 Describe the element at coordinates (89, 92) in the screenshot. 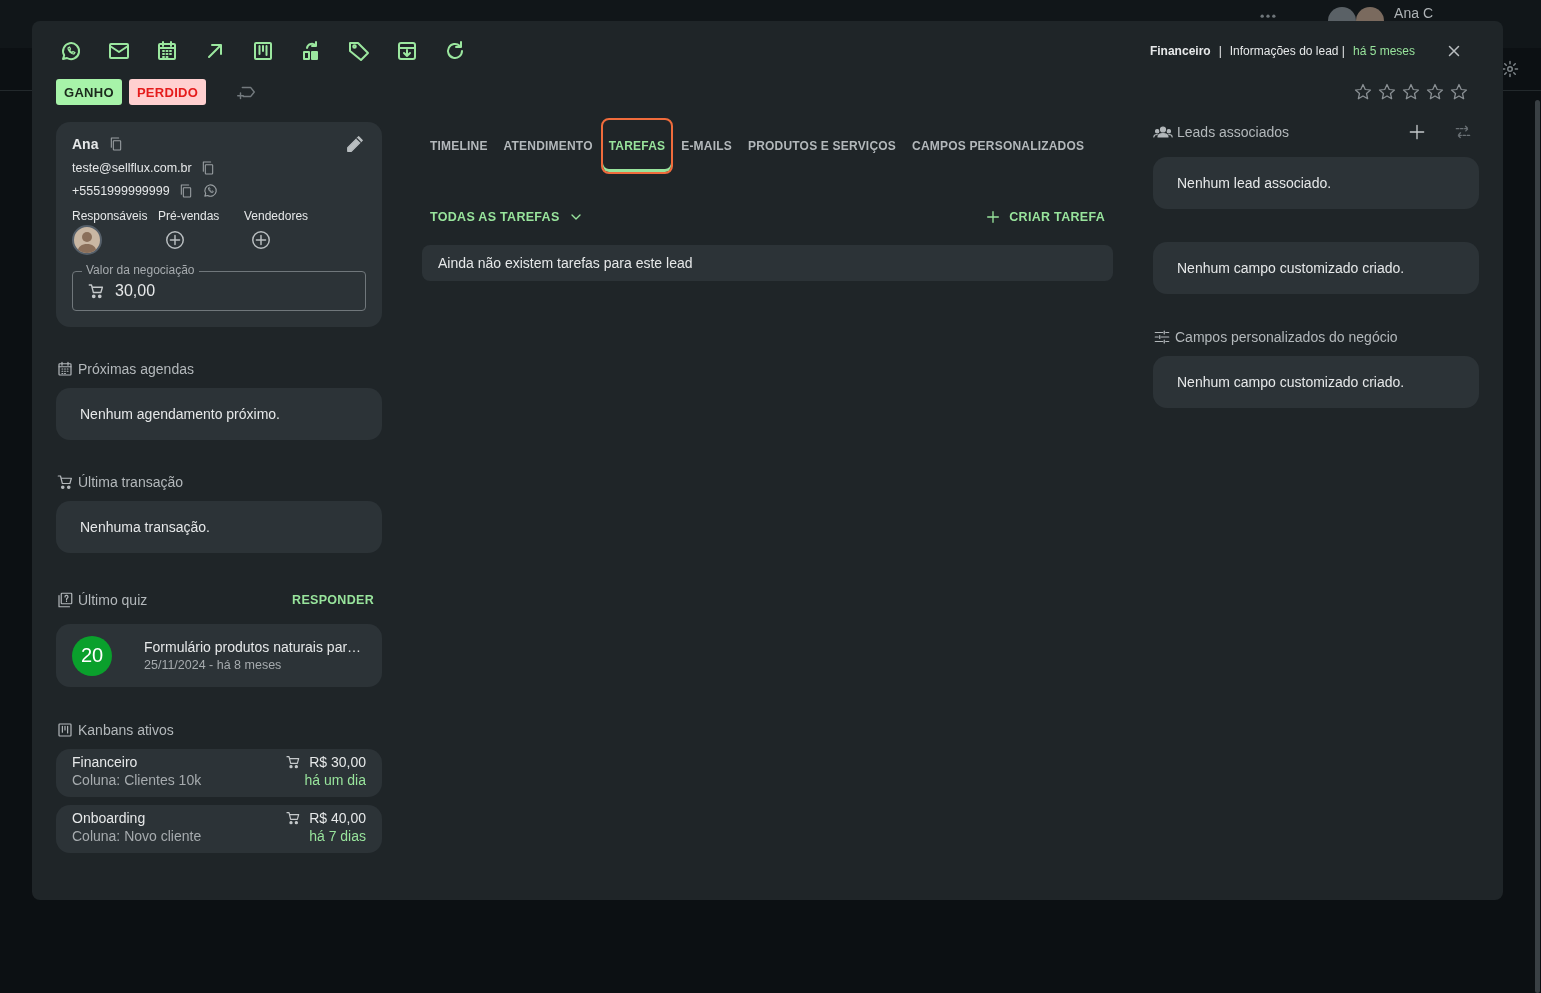

I see `won-button: GANHO` at that location.